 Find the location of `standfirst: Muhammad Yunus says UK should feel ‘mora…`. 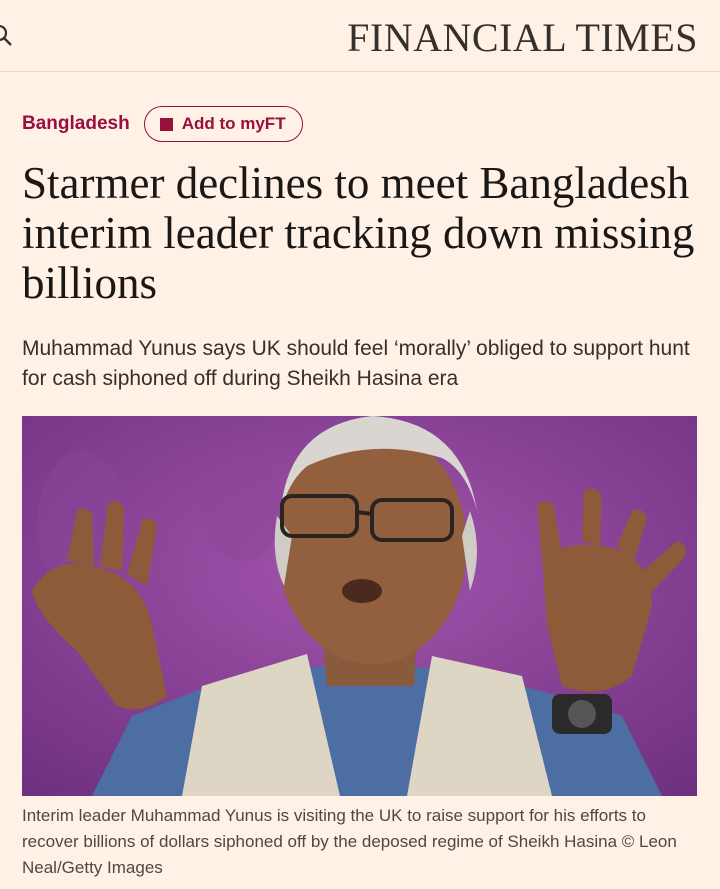

standfirst: Muhammad Yunus says UK should feel ‘mora… is located at coordinates (356, 363).